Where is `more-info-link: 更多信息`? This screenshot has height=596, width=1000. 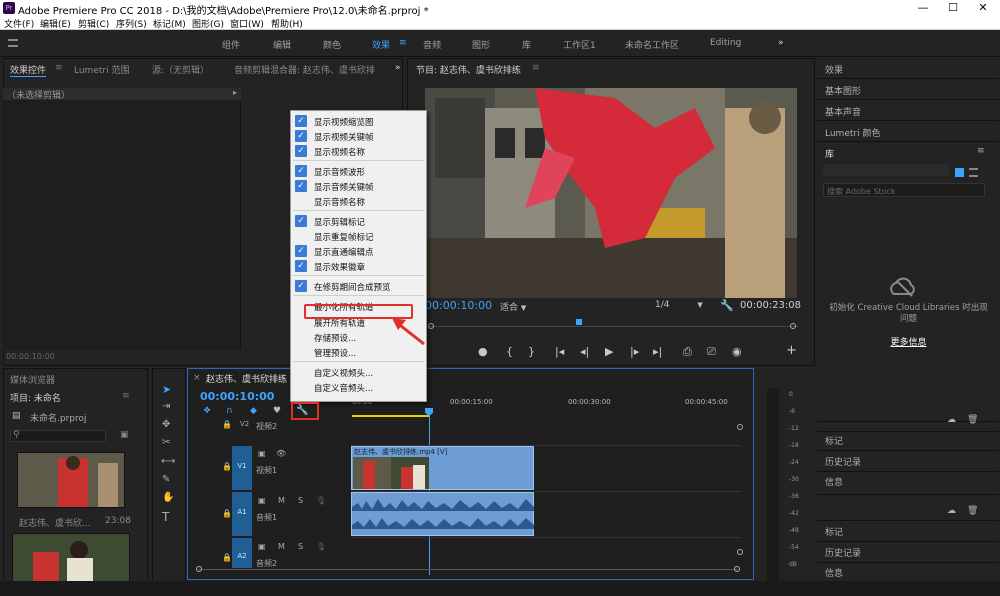 more-info-link: 更多信息 is located at coordinates (908, 341).